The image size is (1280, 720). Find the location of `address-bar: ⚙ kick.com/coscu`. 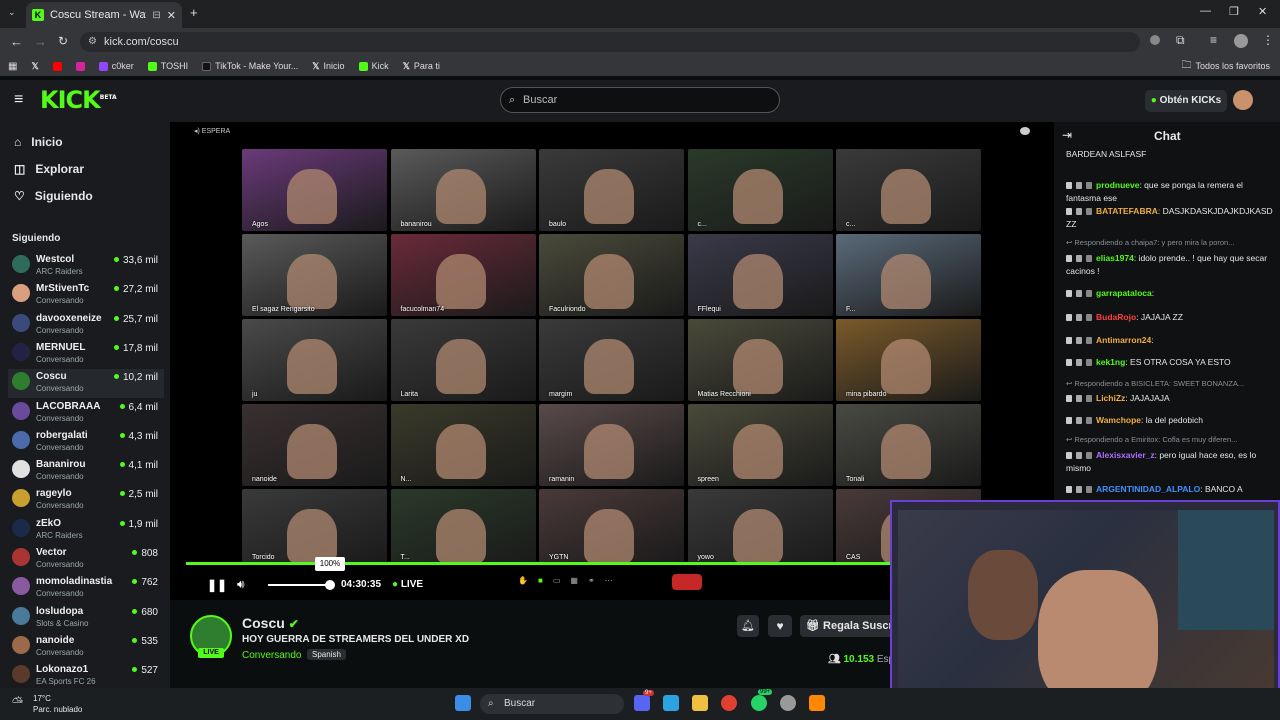

address-bar: ⚙ kick.com/coscu is located at coordinates (610, 42).